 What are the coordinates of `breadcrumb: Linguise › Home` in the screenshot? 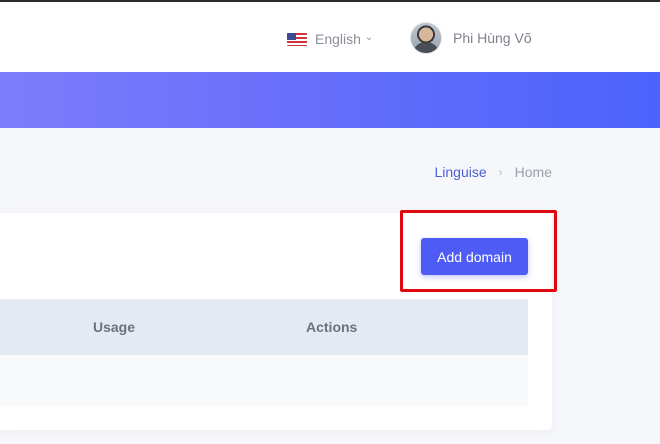 It's located at (493, 172).